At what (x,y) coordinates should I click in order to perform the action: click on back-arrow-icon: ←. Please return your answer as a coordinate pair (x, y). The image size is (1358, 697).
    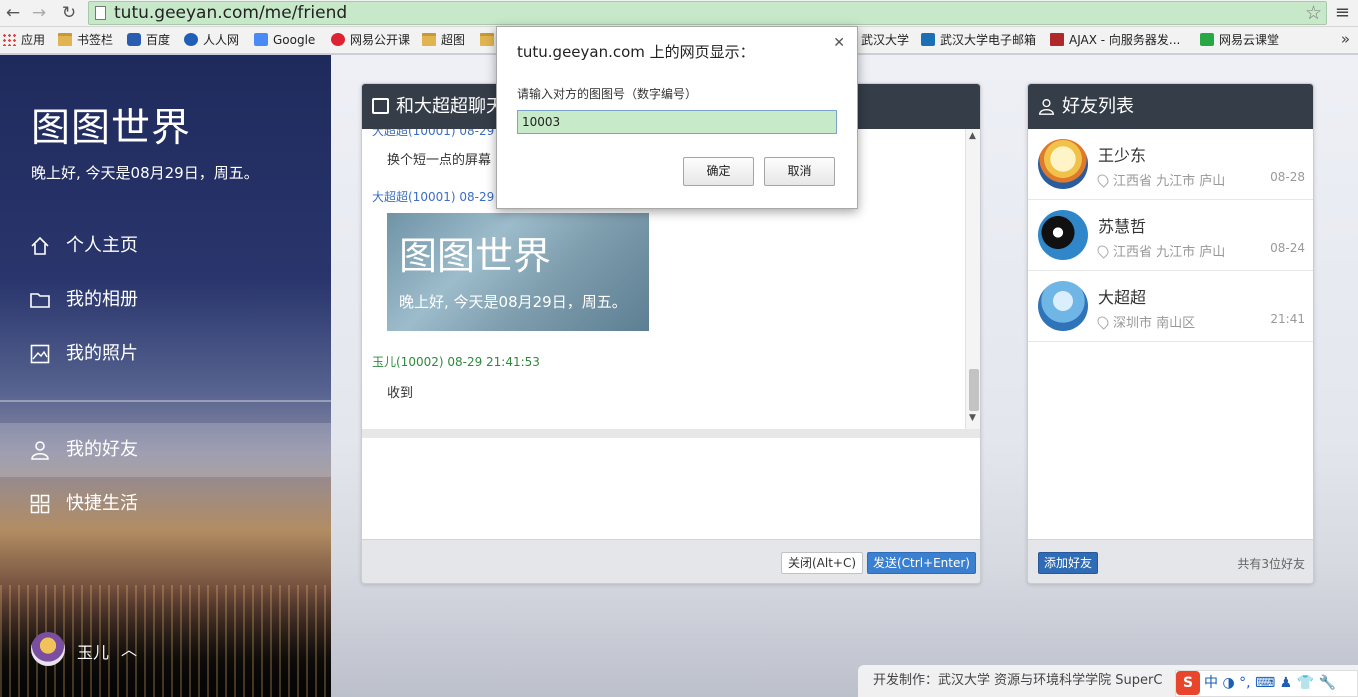
    Looking at the image, I should click on (13, 13).